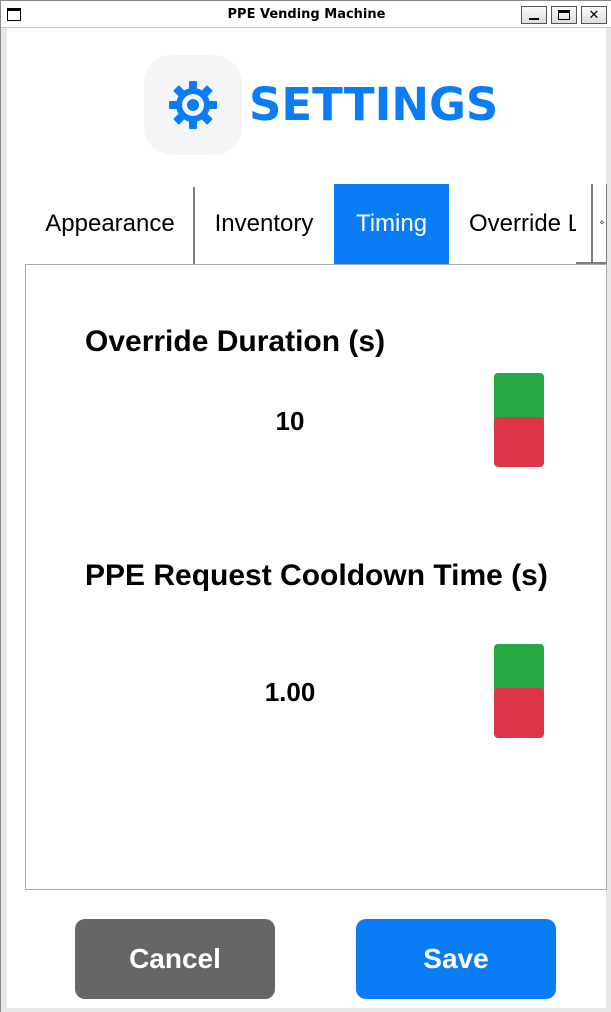  What do you see at coordinates (290, 692) in the screenshot?
I see `cooldown-time-value: 1.00` at bounding box center [290, 692].